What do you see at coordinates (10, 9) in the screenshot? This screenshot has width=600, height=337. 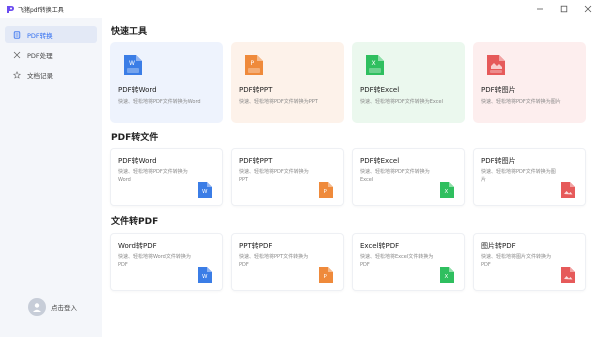 I see `app-logo-icon` at bounding box center [10, 9].